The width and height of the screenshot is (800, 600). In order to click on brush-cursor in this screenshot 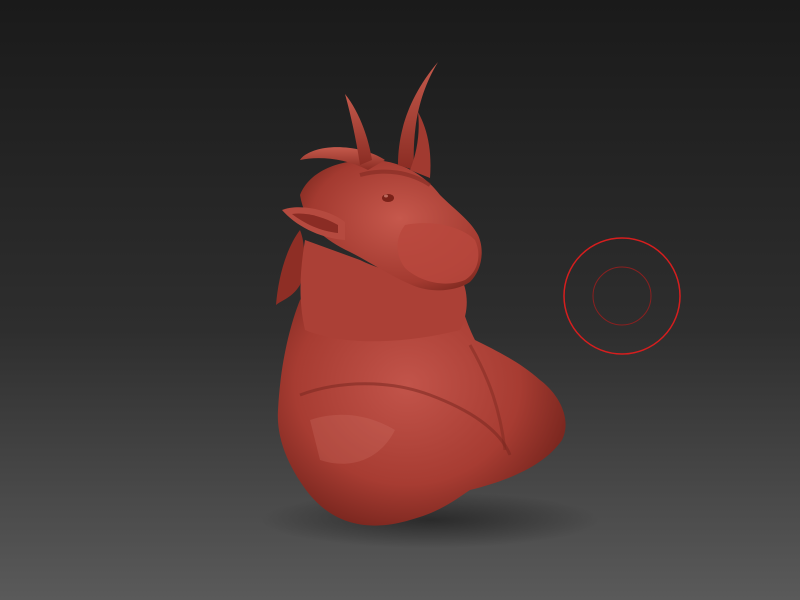, I will do `click(622, 296)`.